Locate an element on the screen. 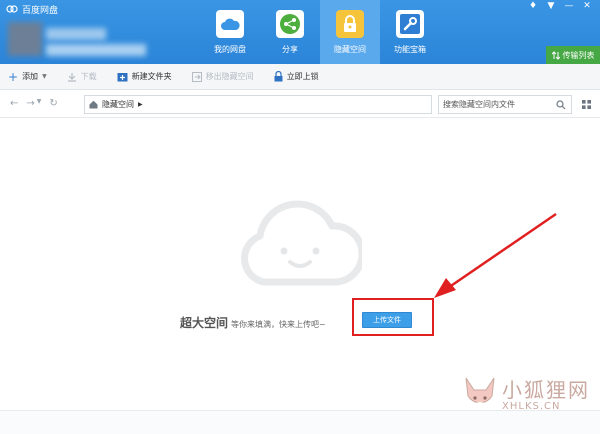 The height and width of the screenshot is (434, 600). quota-blurred is located at coordinates (96, 50).